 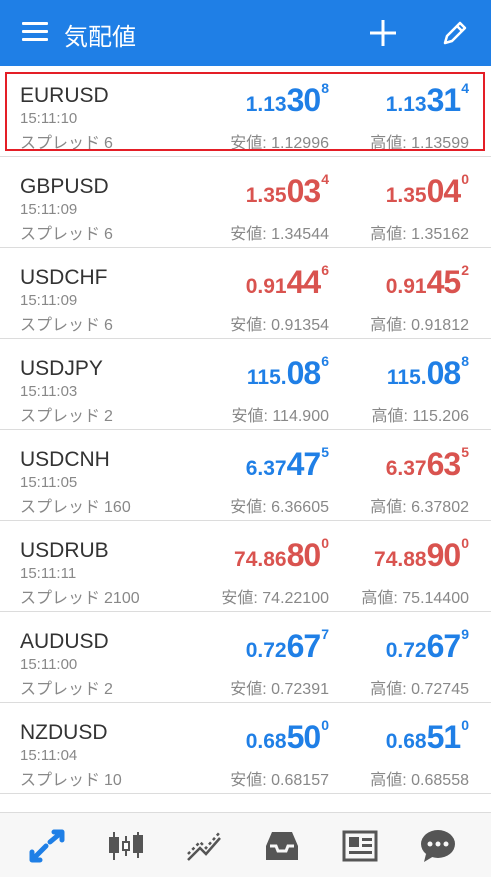 What do you see at coordinates (35, 32) in the screenshot?
I see `hamburger-menu-icon` at bounding box center [35, 32].